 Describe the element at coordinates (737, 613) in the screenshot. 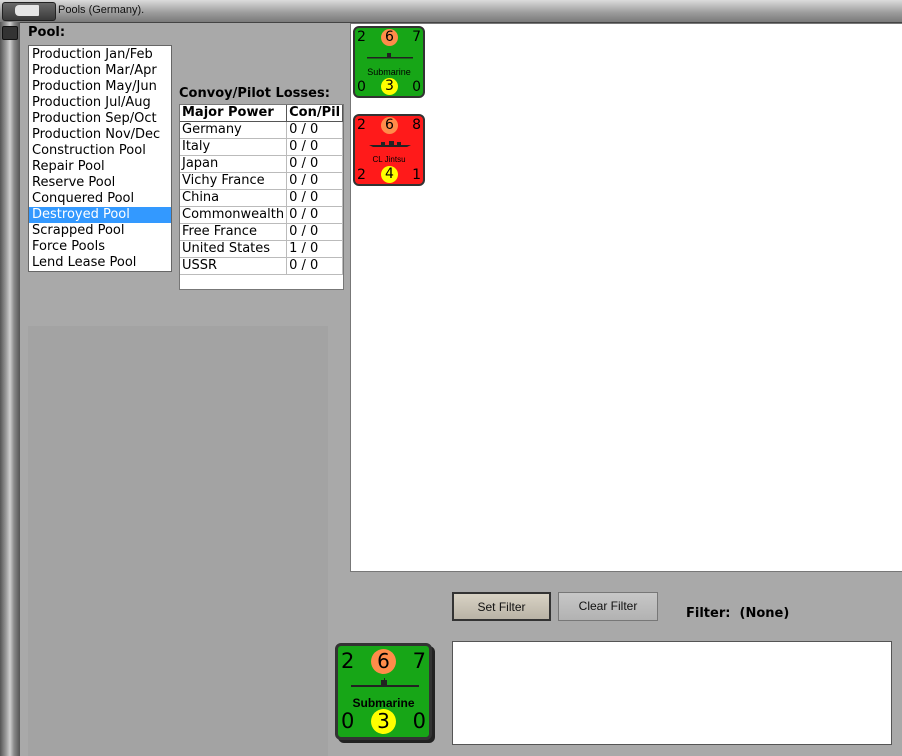

I see `filter-status: Filter: (None)` at that location.